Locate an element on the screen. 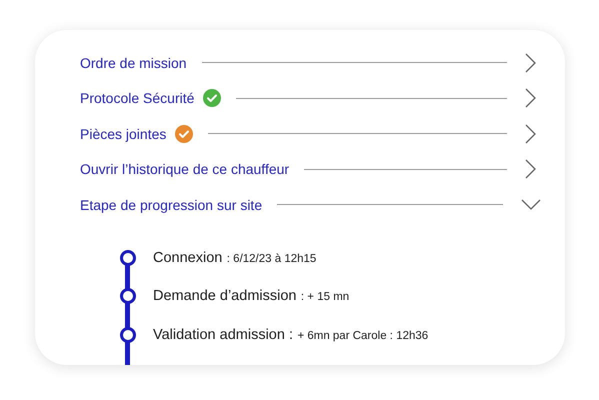 The image size is (599, 400). menu-item: Etape de progression sur site is located at coordinates (171, 204).